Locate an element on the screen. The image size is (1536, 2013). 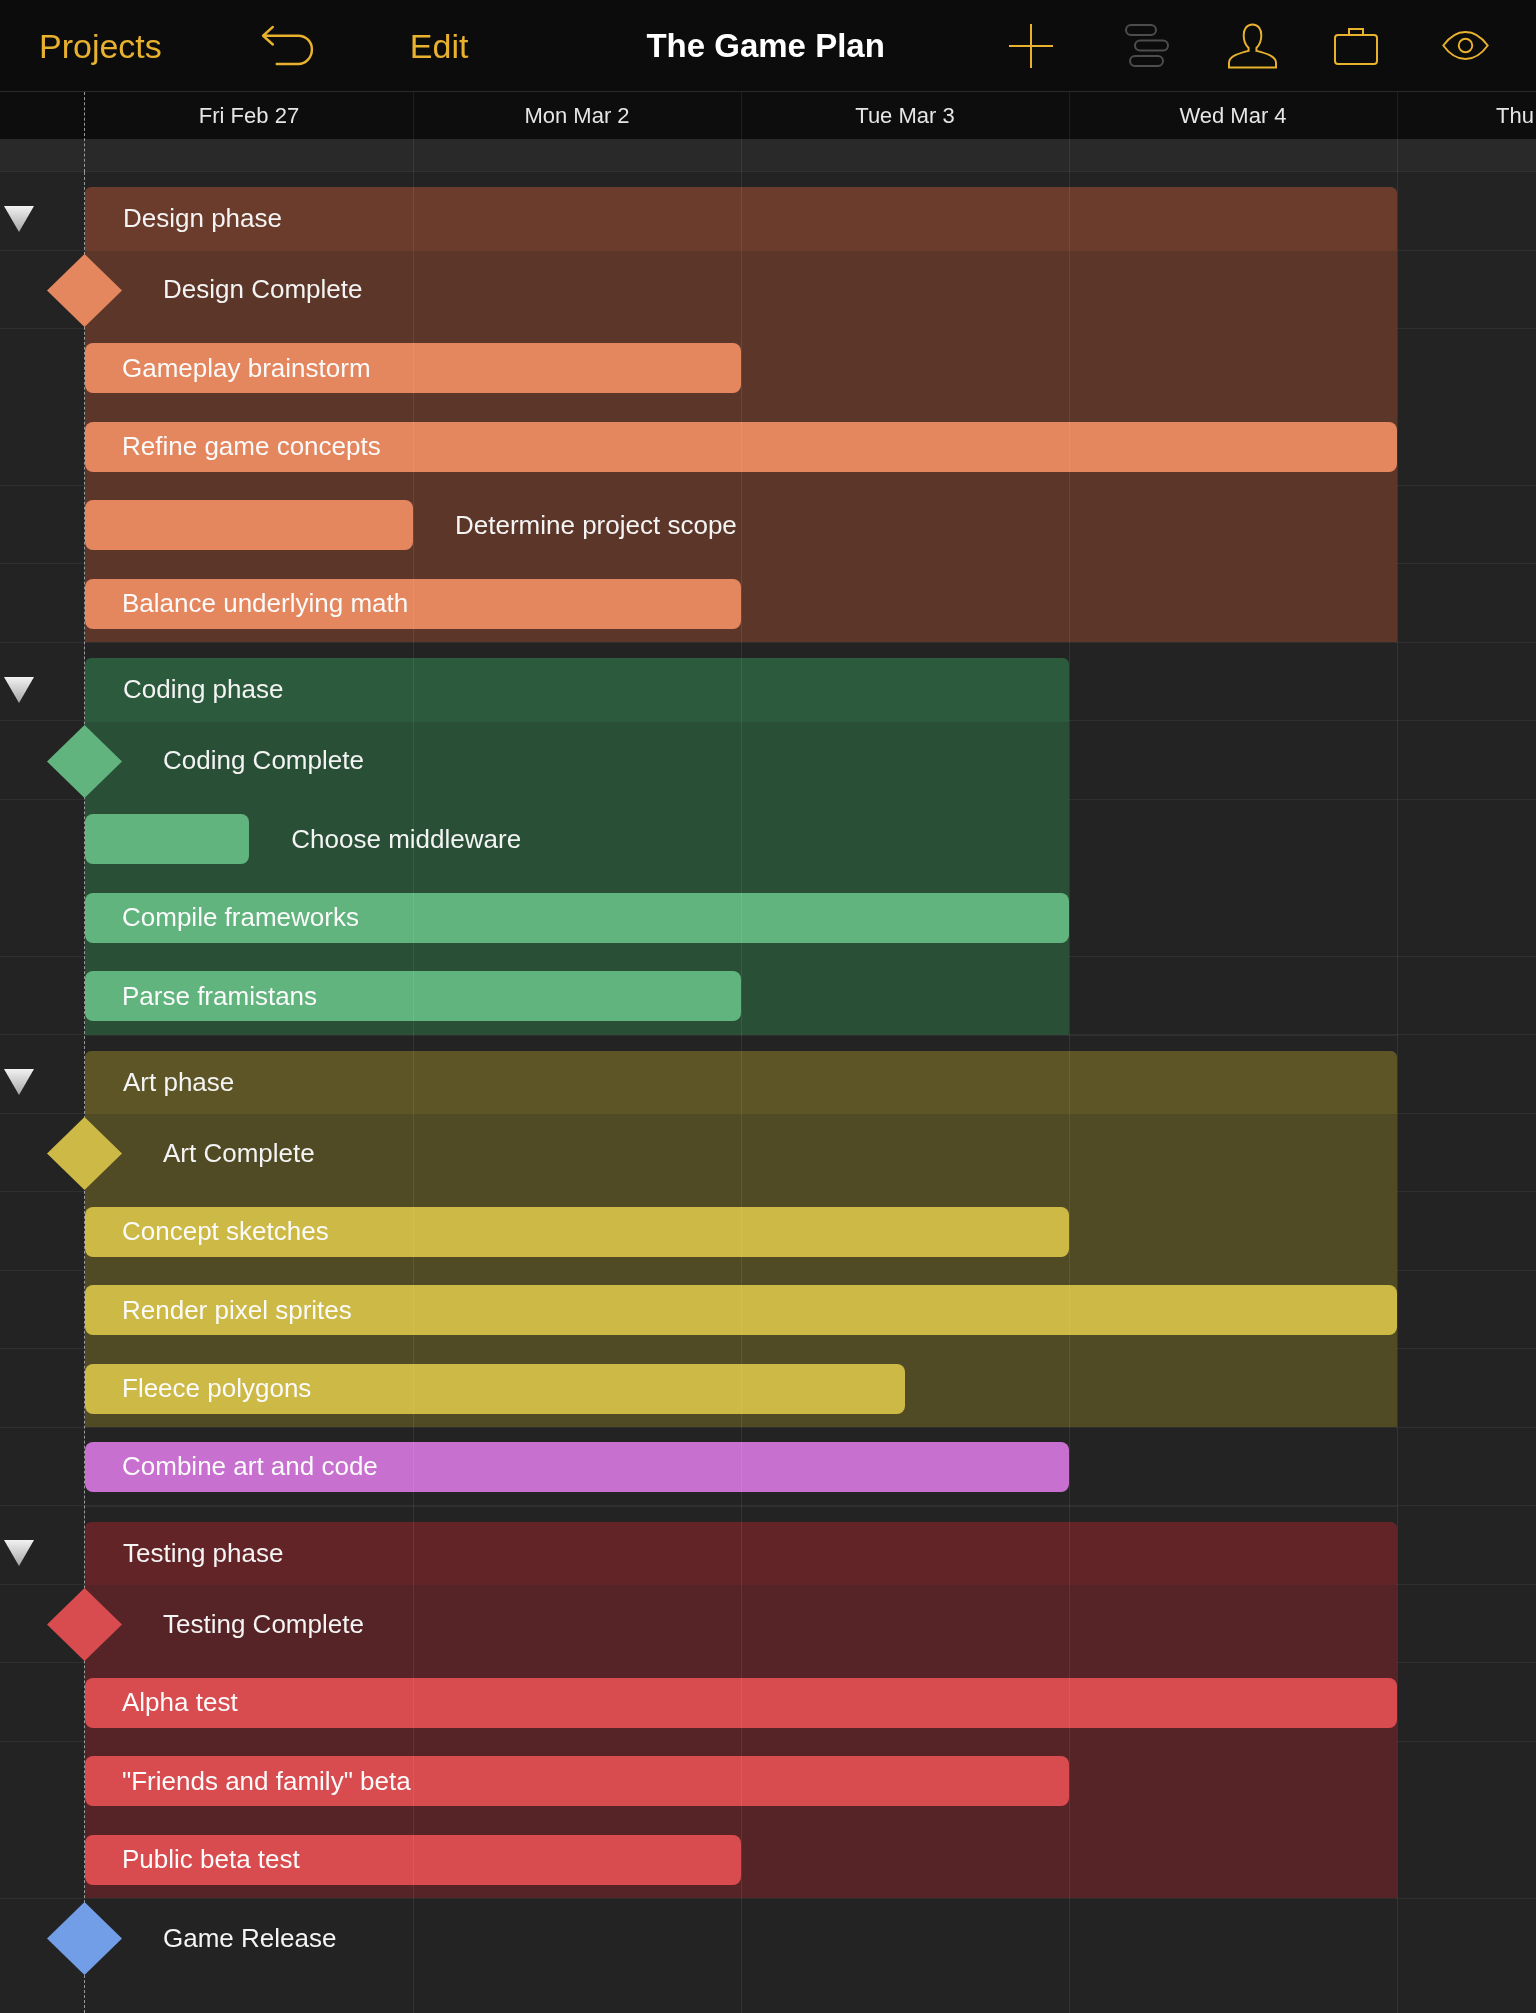
date-label: Tue Mar 3 is located at coordinates (905, 116).